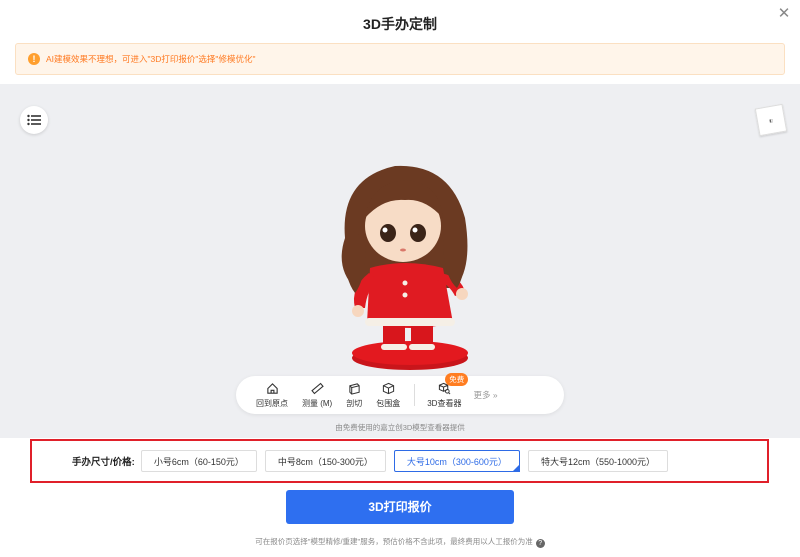 The height and width of the screenshot is (557, 800). I want to click on print-quote-button: 3D打印报价, so click(400, 507).